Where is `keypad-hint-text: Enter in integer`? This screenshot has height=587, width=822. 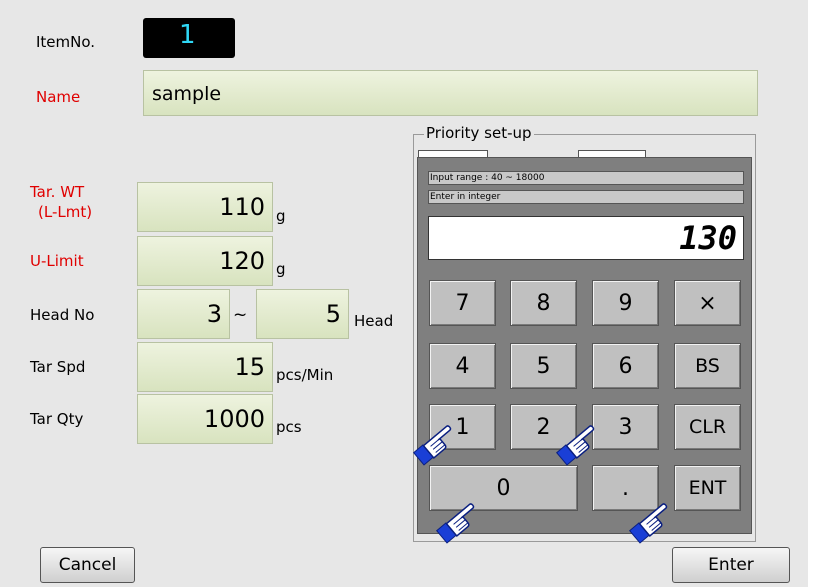 keypad-hint-text: Enter in integer is located at coordinates (586, 197).